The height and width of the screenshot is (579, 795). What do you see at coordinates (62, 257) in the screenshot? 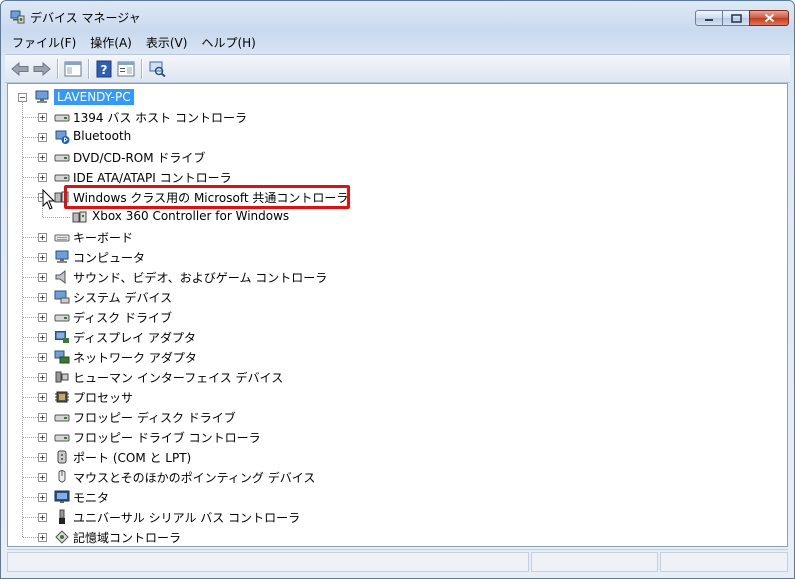
I see `computer-icon` at bounding box center [62, 257].